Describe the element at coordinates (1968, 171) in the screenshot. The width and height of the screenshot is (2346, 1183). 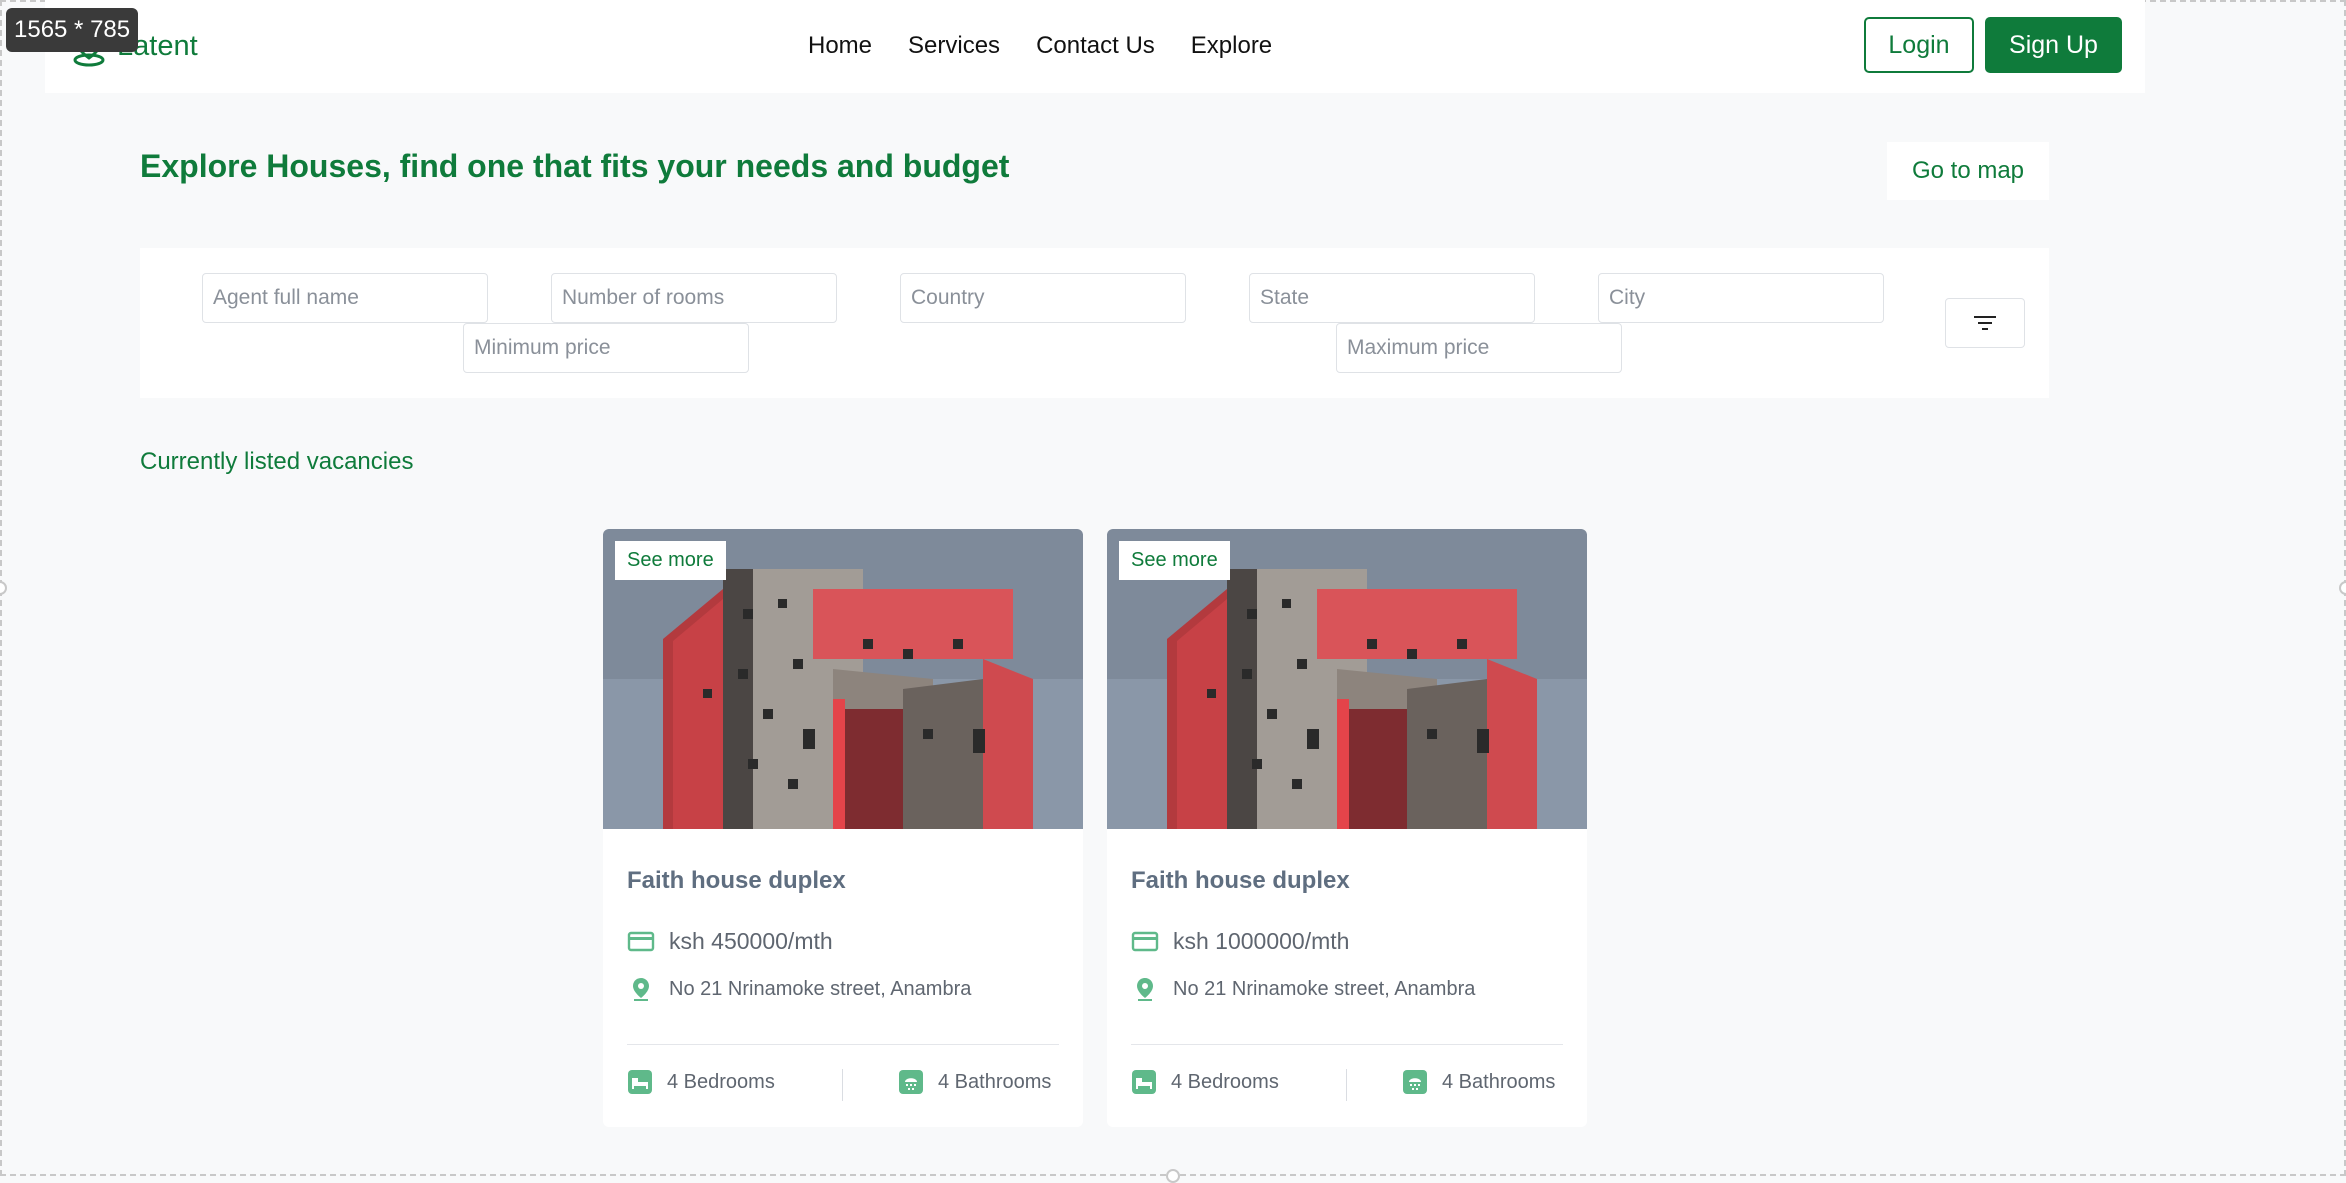
I see `go-to-map-button: Go to map` at that location.